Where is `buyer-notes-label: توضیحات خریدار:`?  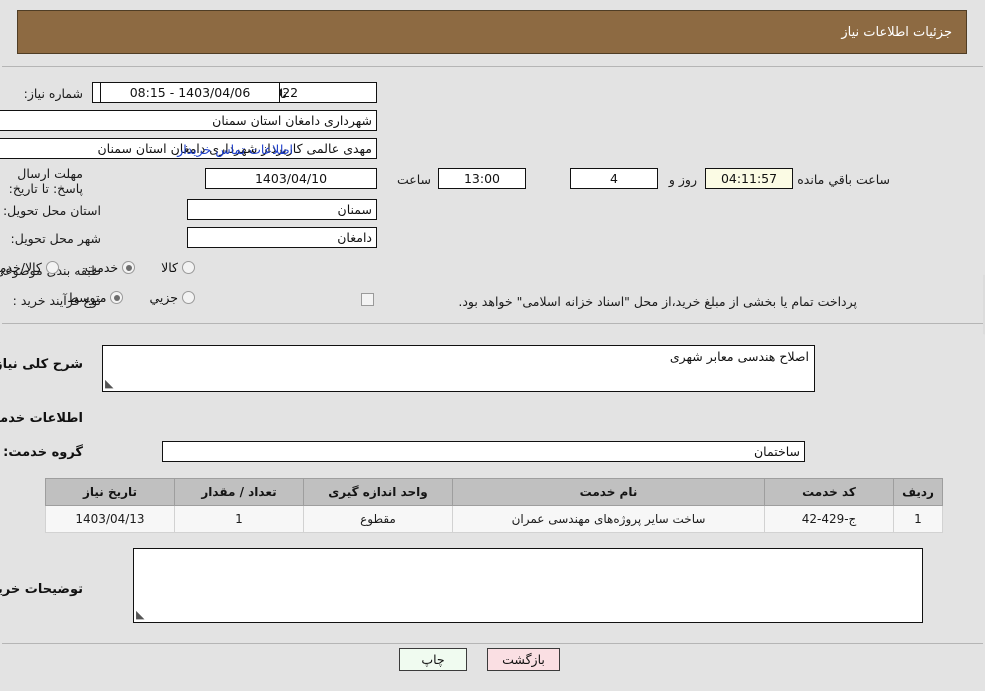
buyer-notes-label: توضیحات خریدار: is located at coordinates (41, 589).